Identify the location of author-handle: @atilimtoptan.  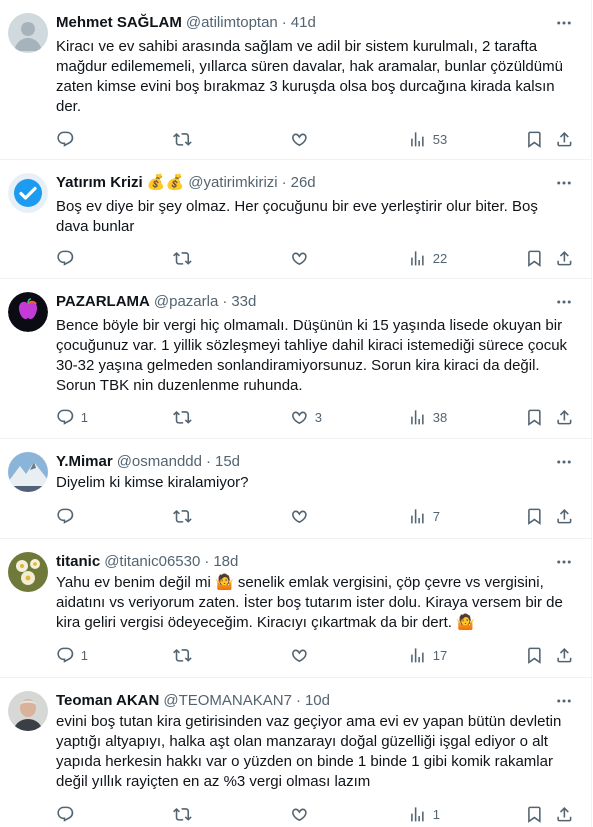
(232, 22).